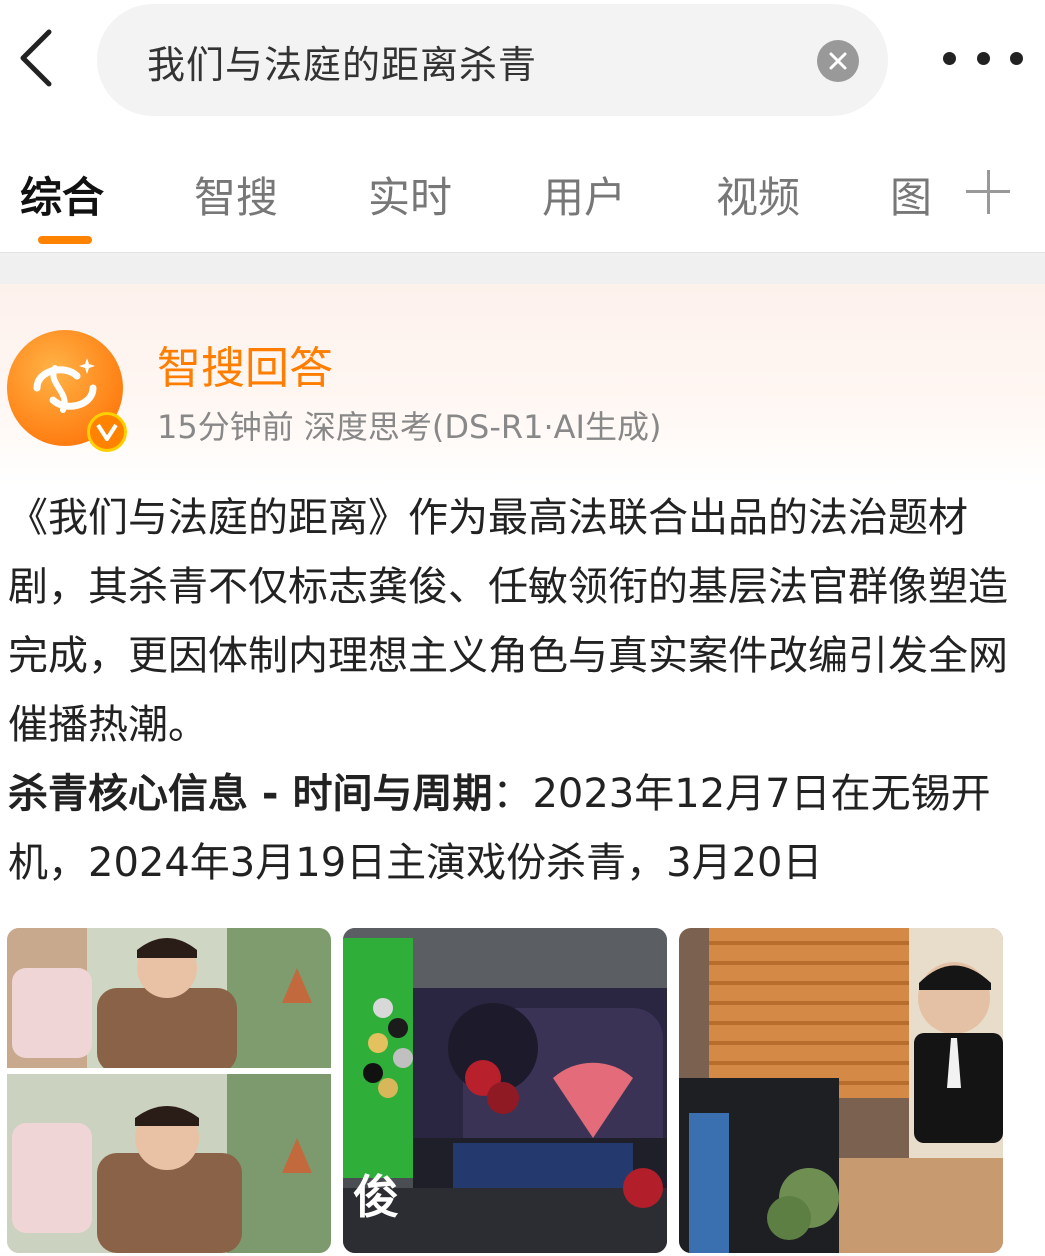  I want to click on photo-actor-office-icon, so click(841, 1090).